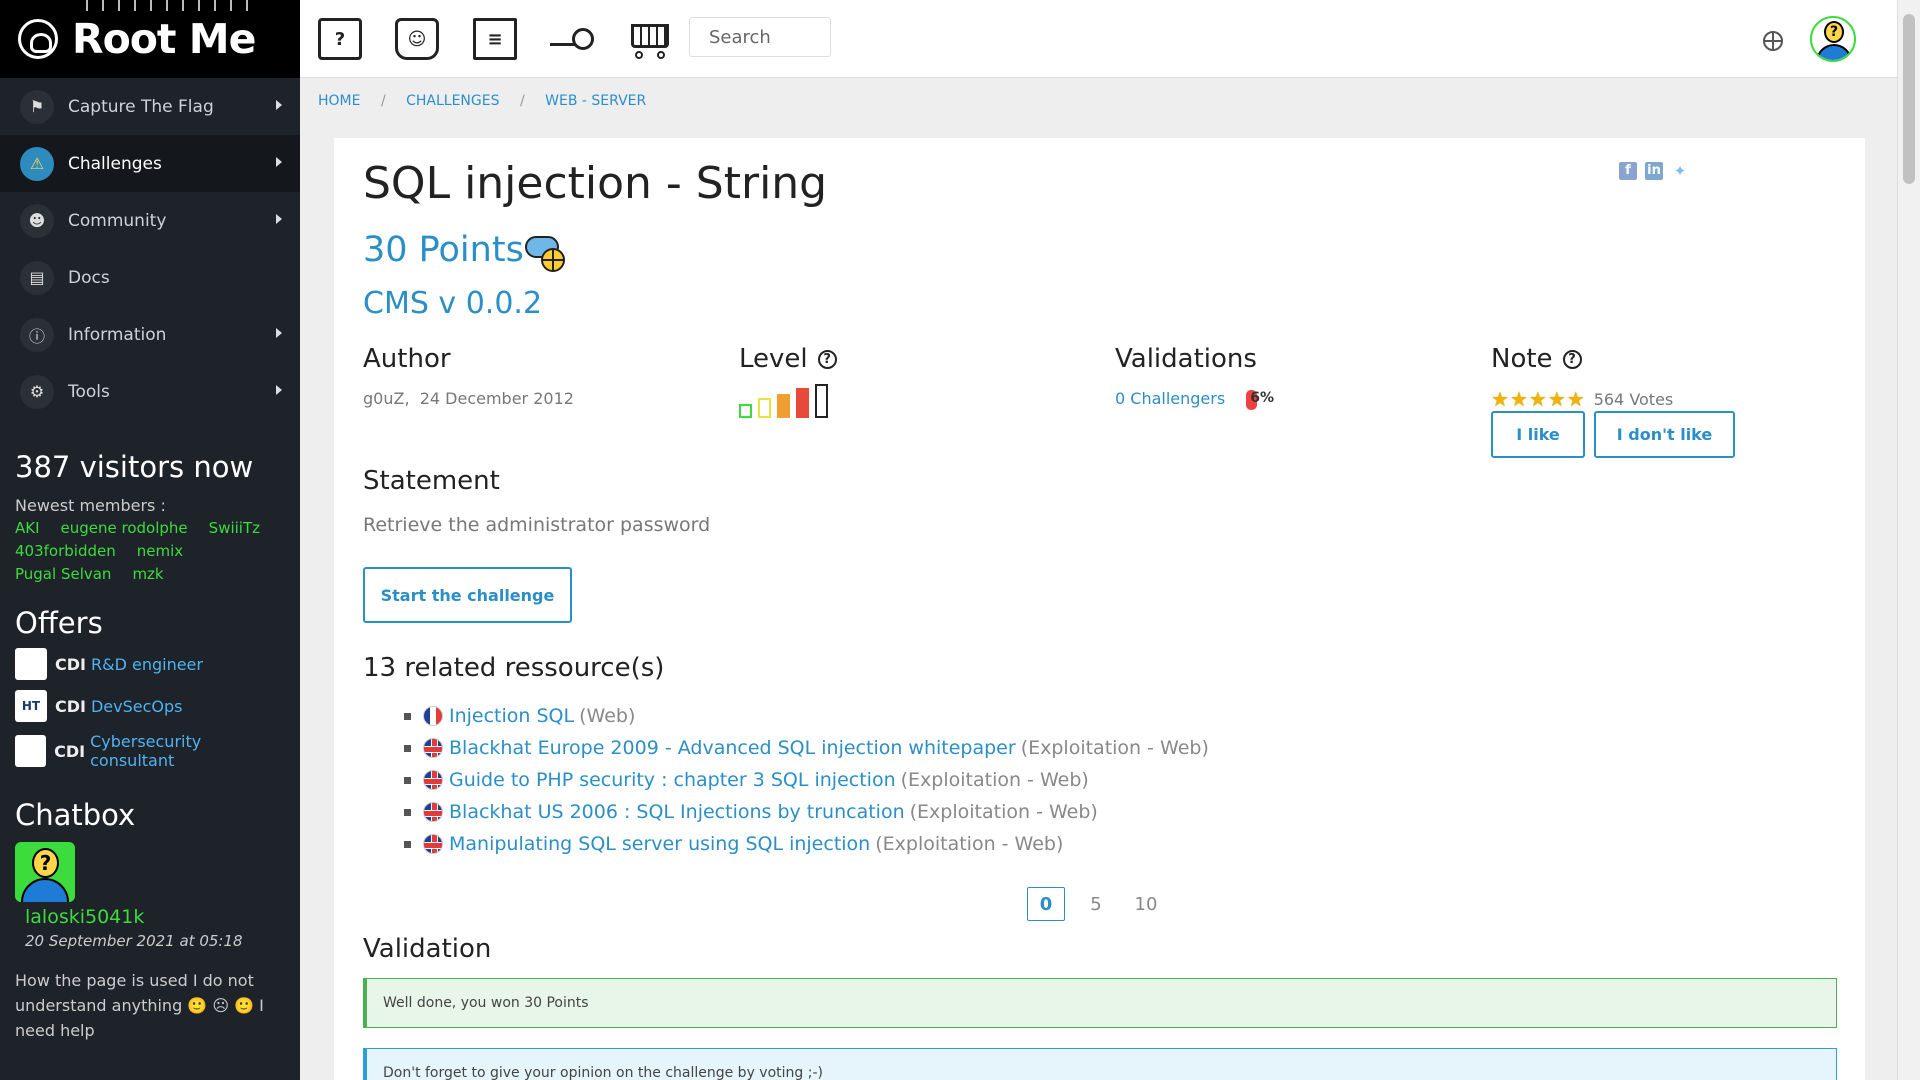 This screenshot has width=1920, height=1080. Describe the element at coordinates (467, 595) in the screenshot. I see `start-challenge-button: Start the challenge` at that location.